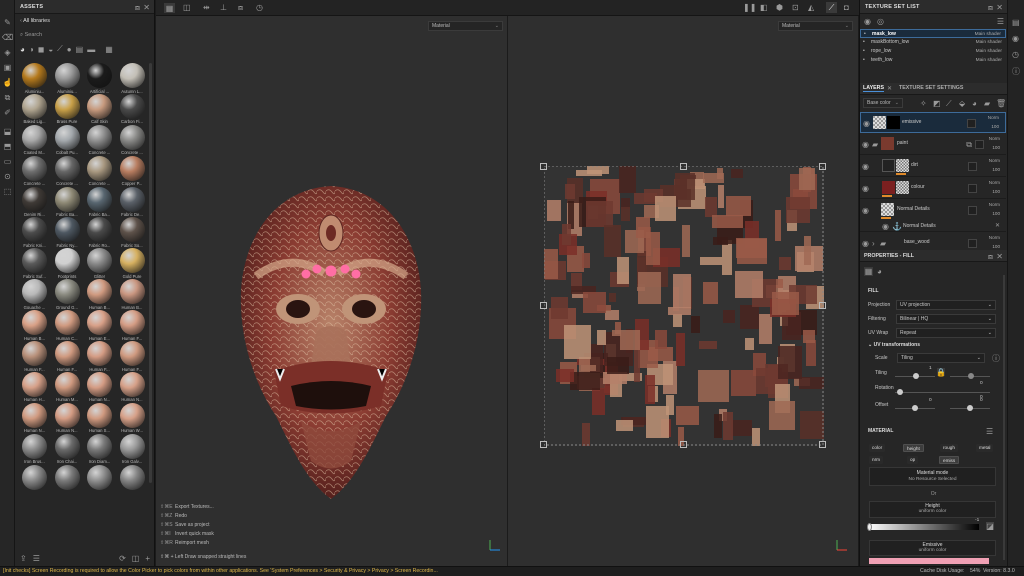 This screenshot has height=576, width=1024. What do you see at coordinates (7, 191) in the screenshot?
I see `box-icon: ⬚` at bounding box center [7, 191].